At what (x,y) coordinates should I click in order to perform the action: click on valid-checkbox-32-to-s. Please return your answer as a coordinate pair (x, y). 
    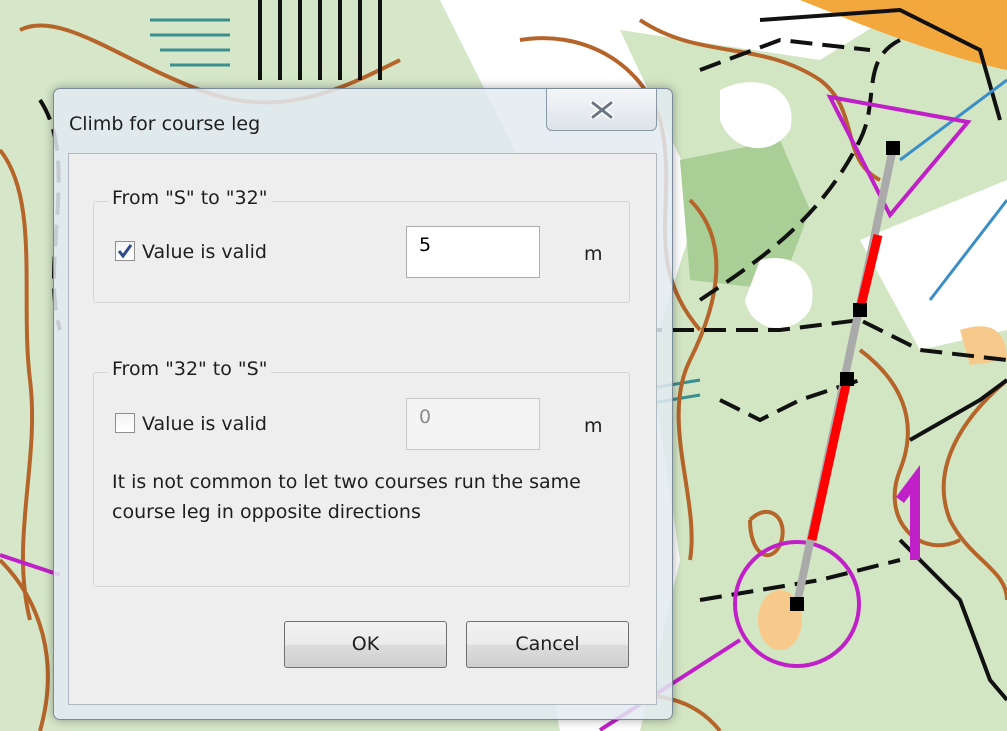
    Looking at the image, I should click on (125, 423).